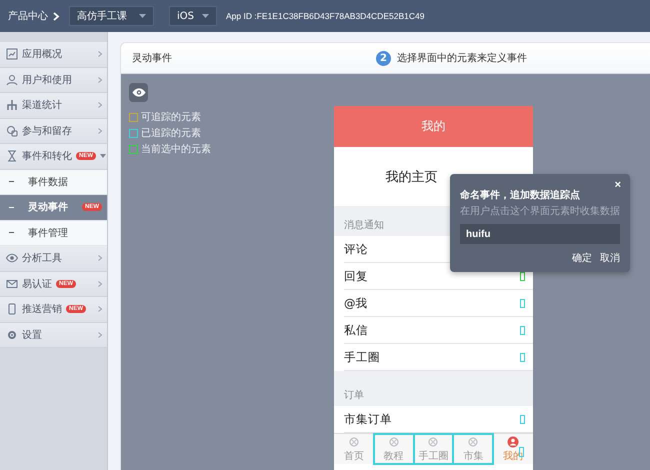 The image size is (650, 470). What do you see at coordinates (47, 157) in the screenshot?
I see `sidebar-label: 事件和转化` at bounding box center [47, 157].